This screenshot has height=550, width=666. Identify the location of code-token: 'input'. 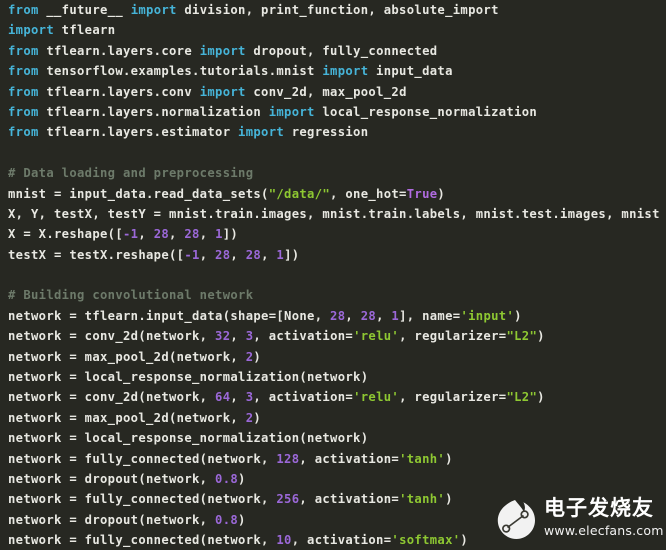
(487, 315).